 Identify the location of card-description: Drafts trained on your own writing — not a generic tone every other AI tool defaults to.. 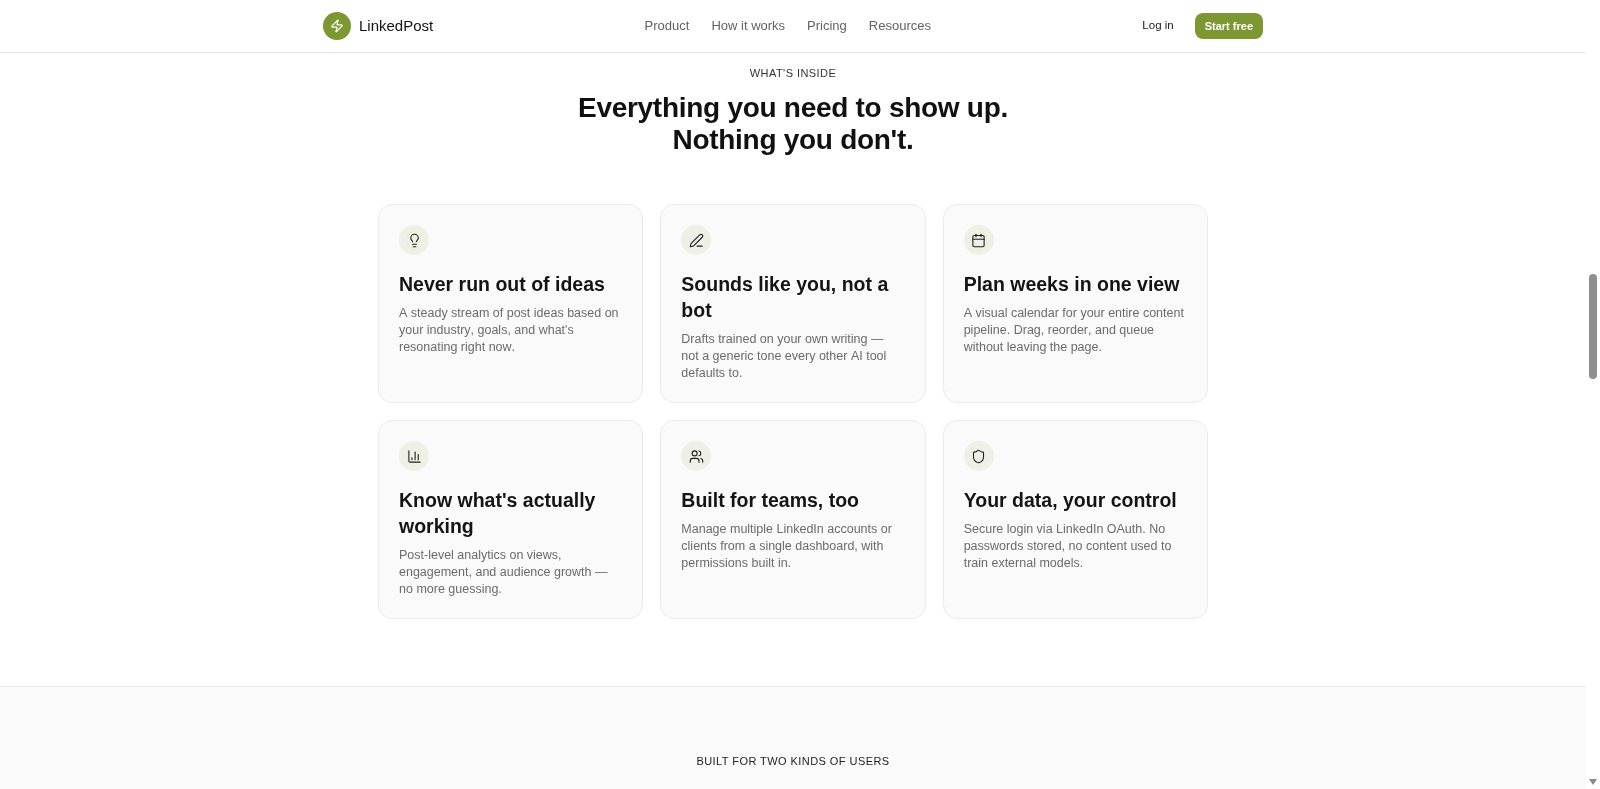
(784, 356).